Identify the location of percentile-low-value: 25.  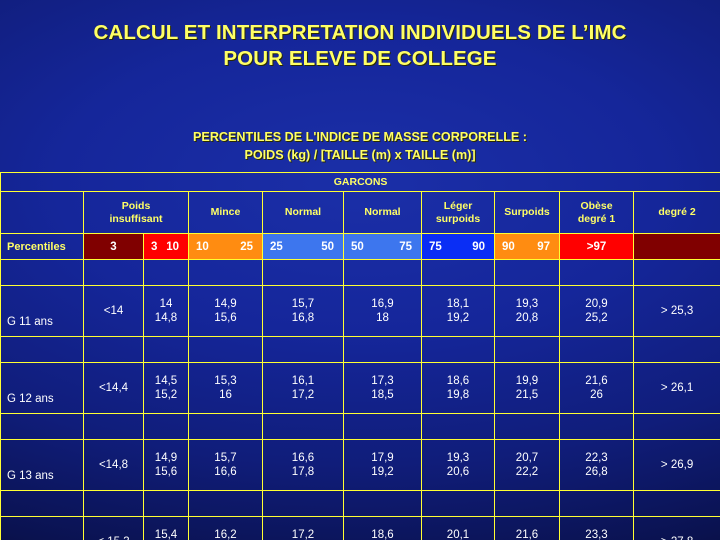
(276, 246).